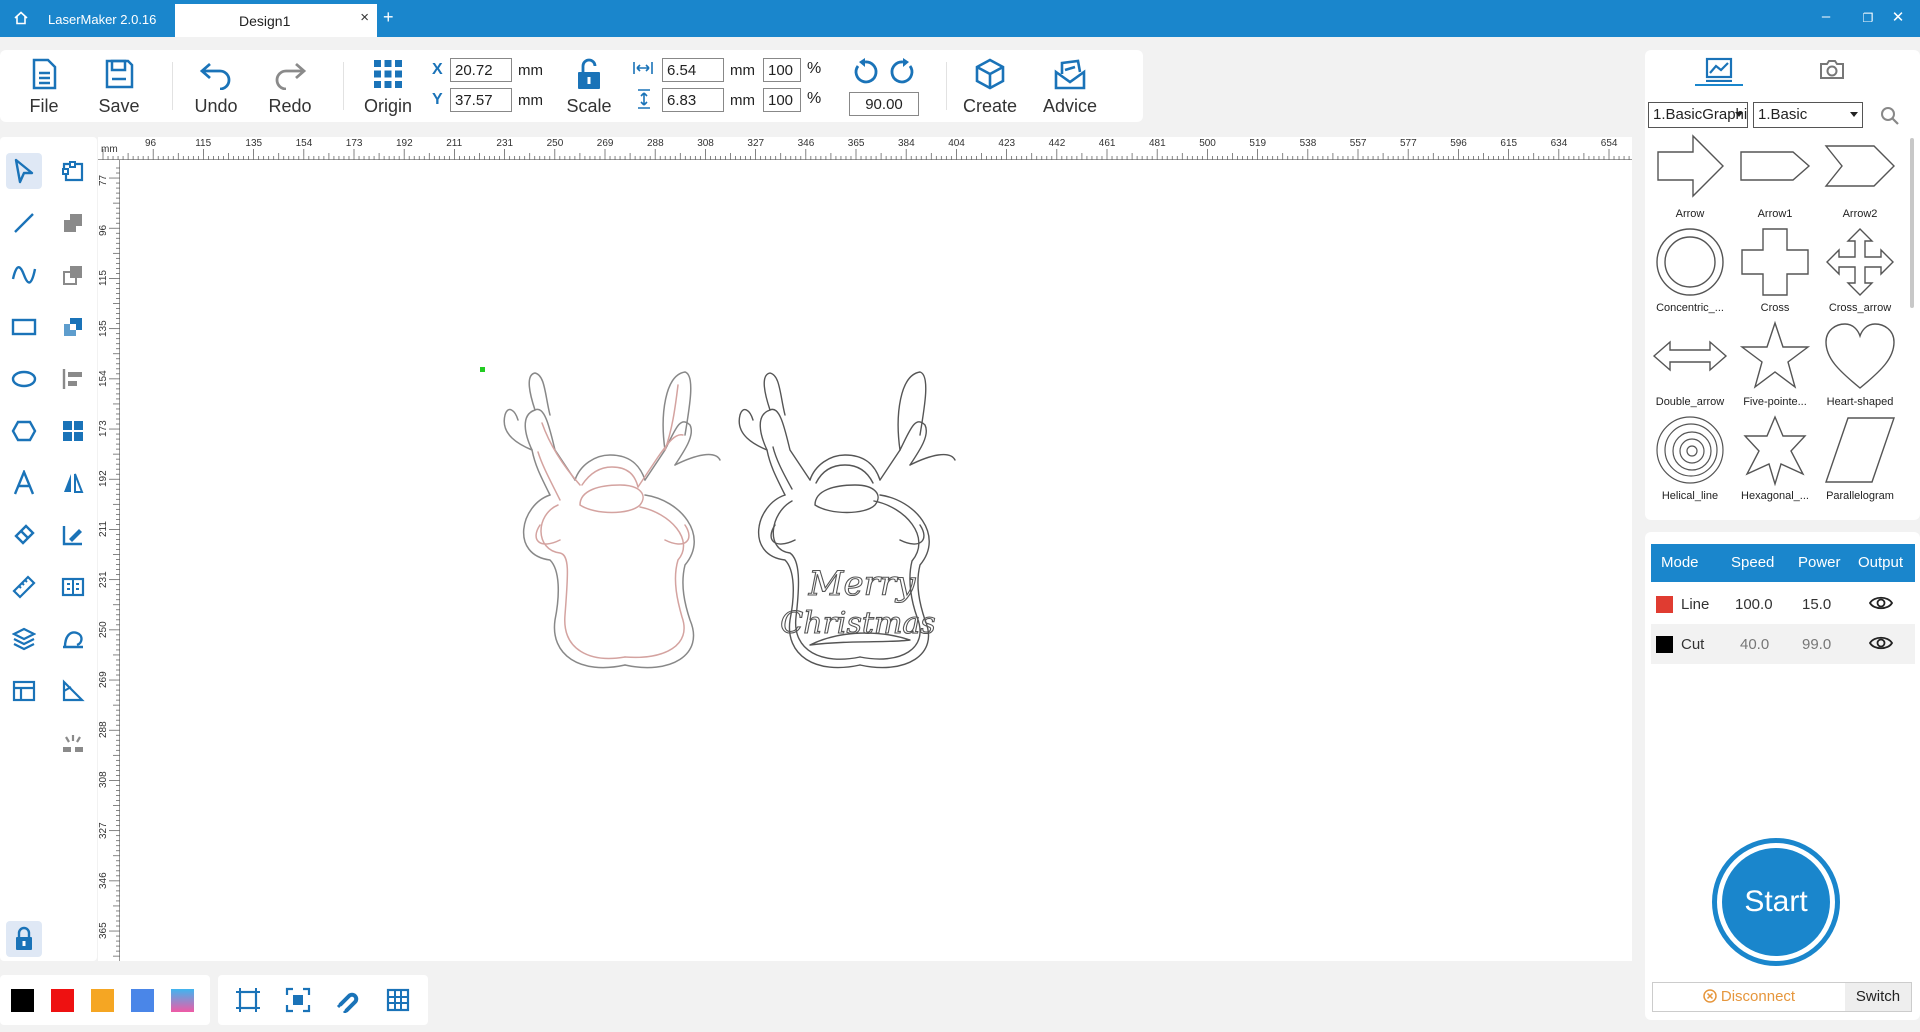 This screenshot has height=1032, width=1920. What do you see at coordinates (1826, 16) in the screenshot?
I see `minimize-button: ‒` at bounding box center [1826, 16].